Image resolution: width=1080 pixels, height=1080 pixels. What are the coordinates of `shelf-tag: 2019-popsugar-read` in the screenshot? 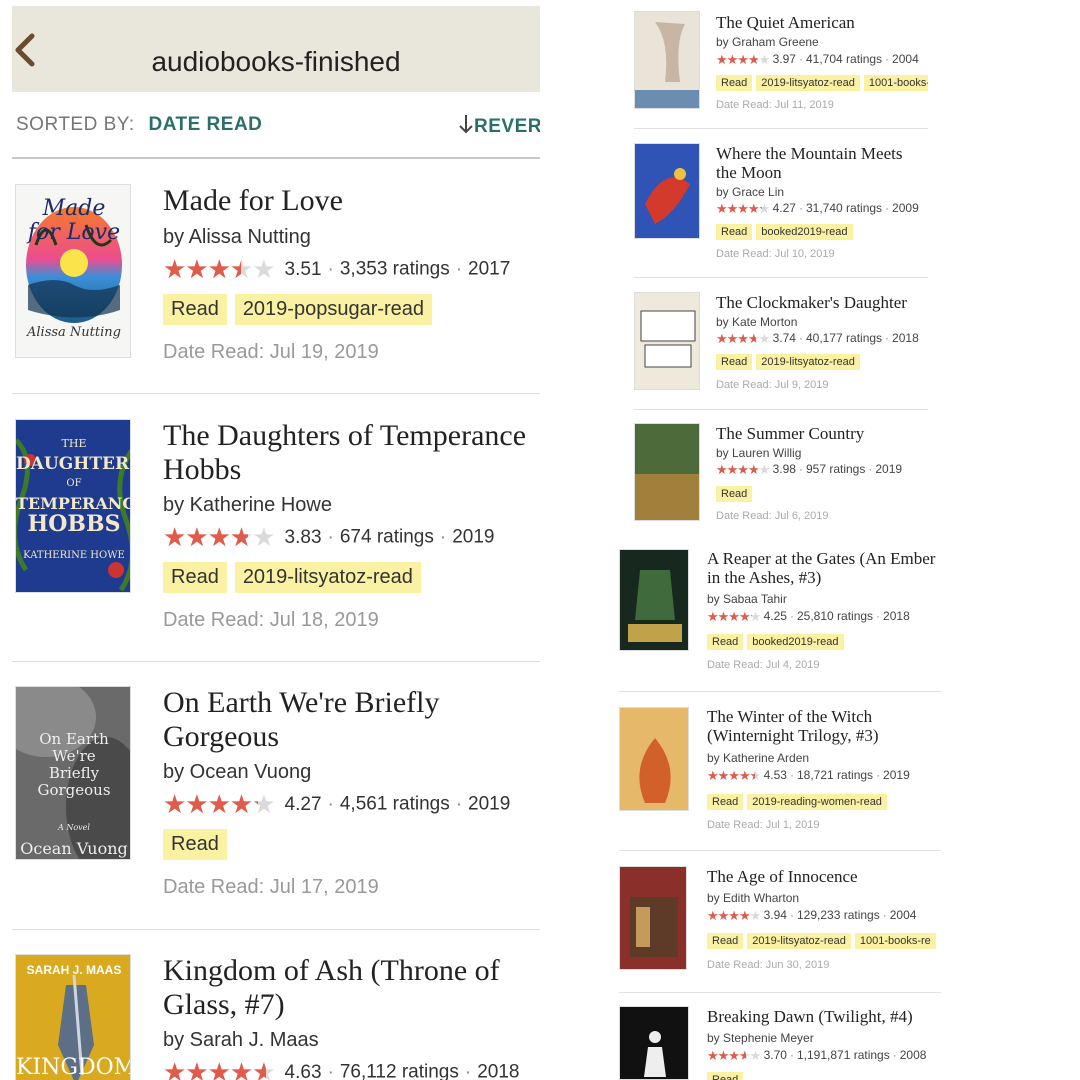 It's located at (333, 309).